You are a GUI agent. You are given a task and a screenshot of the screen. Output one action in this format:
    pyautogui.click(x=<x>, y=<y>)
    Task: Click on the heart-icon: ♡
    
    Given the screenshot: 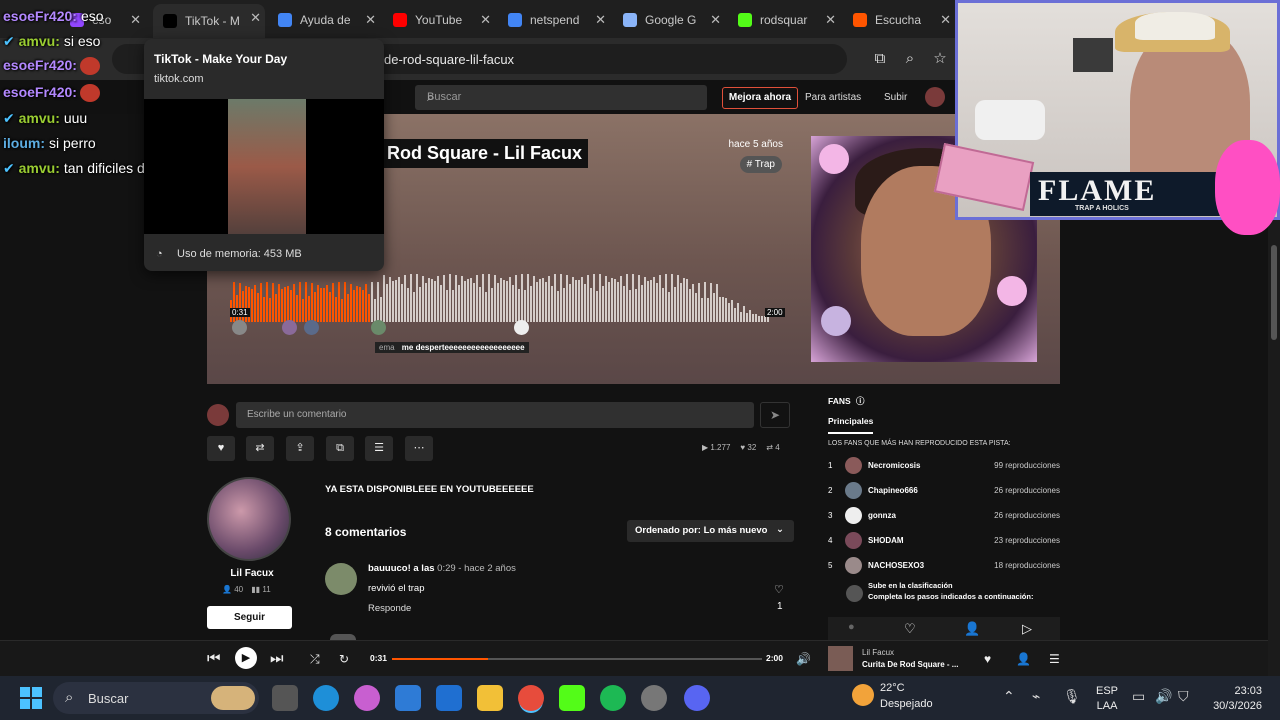 What is the action you would take?
    pyautogui.click(x=910, y=629)
    